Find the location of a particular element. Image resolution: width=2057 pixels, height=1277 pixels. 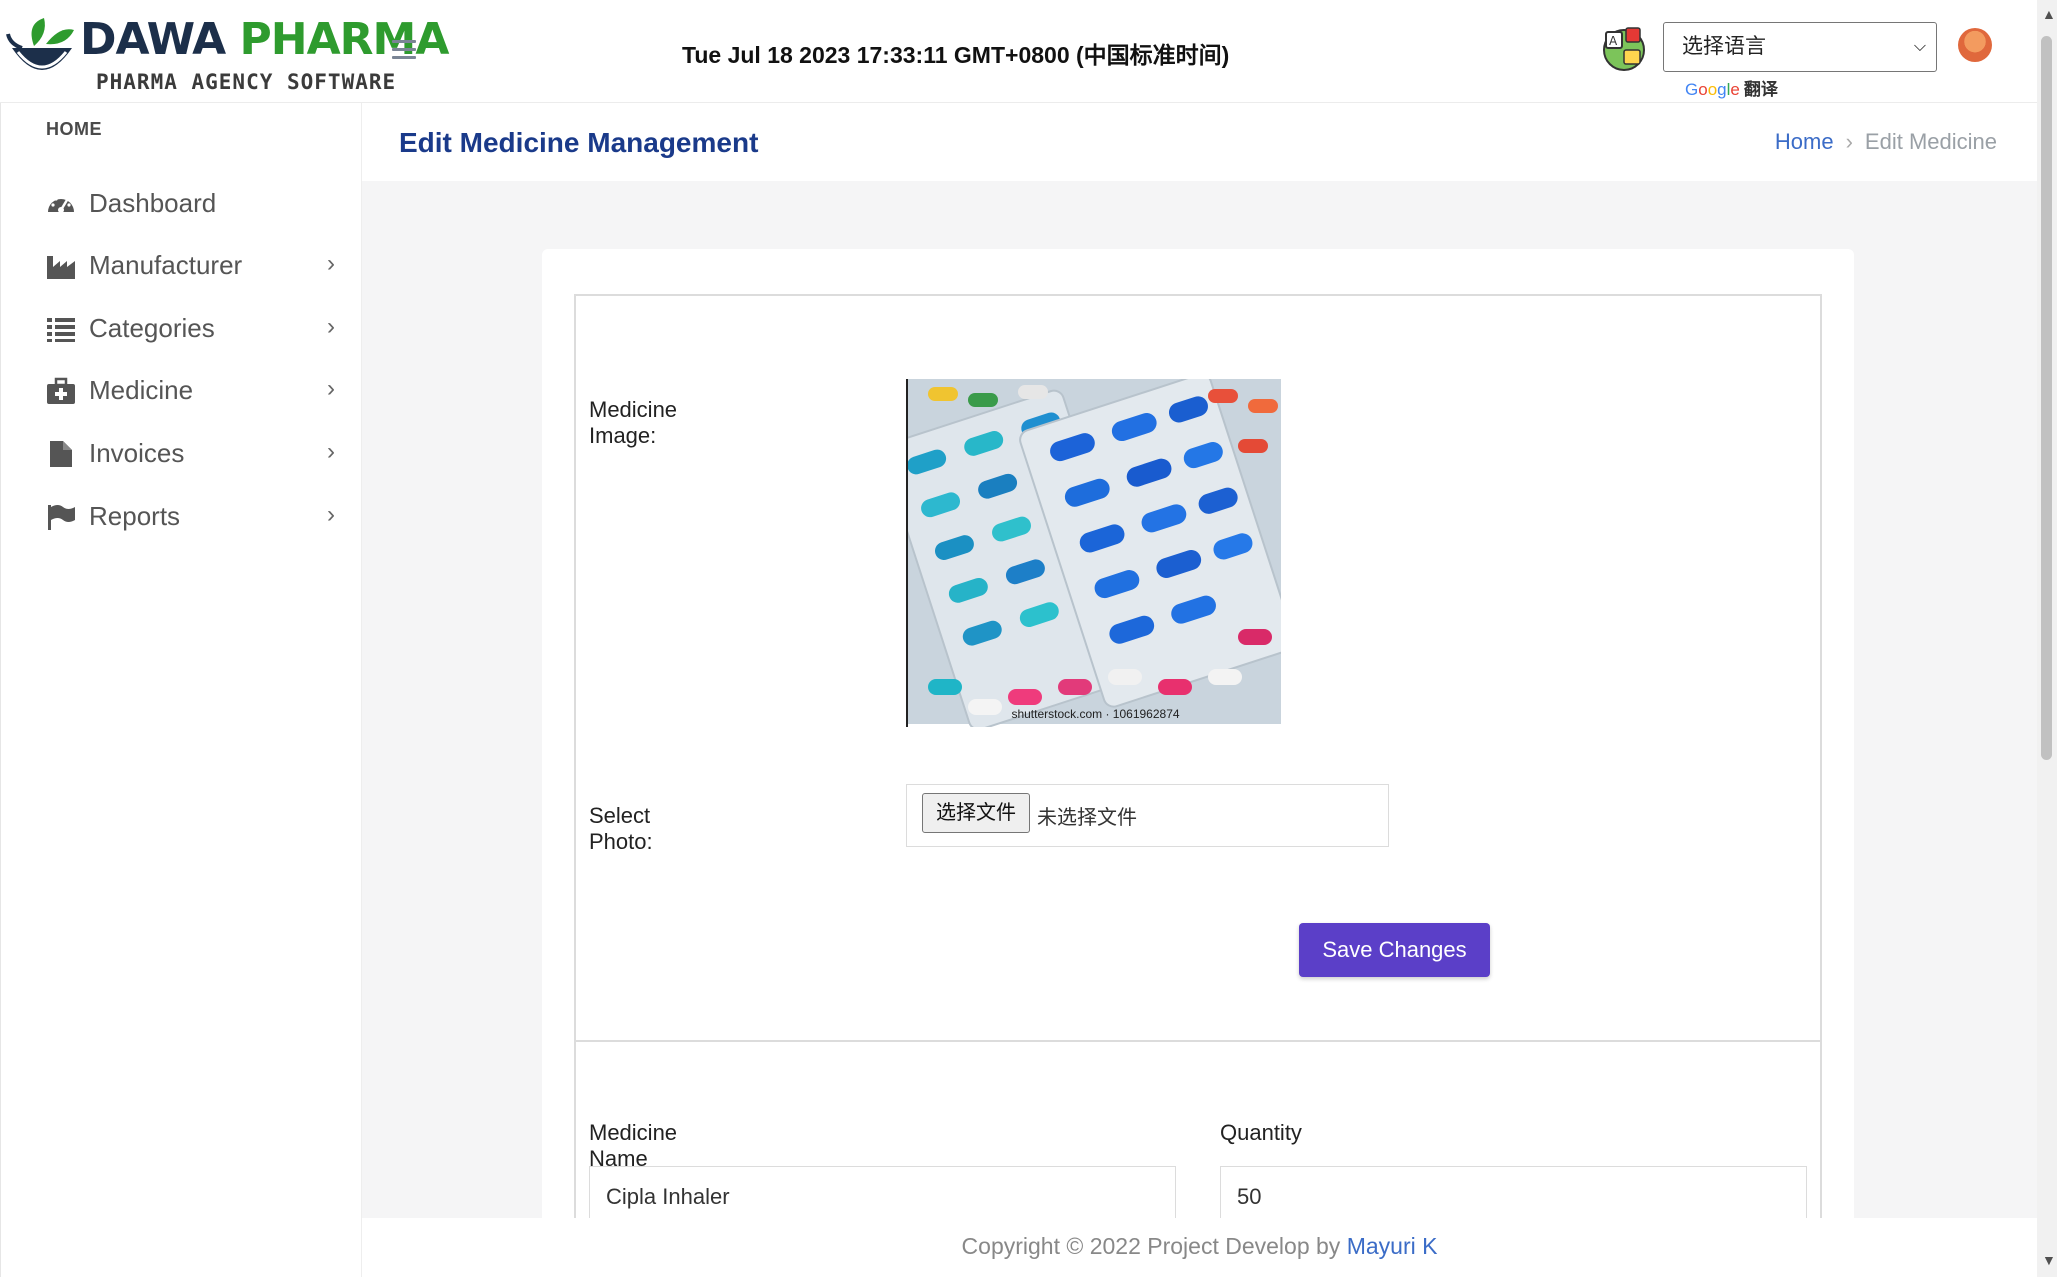

capsule-blister-image is located at coordinates (1094, 553).